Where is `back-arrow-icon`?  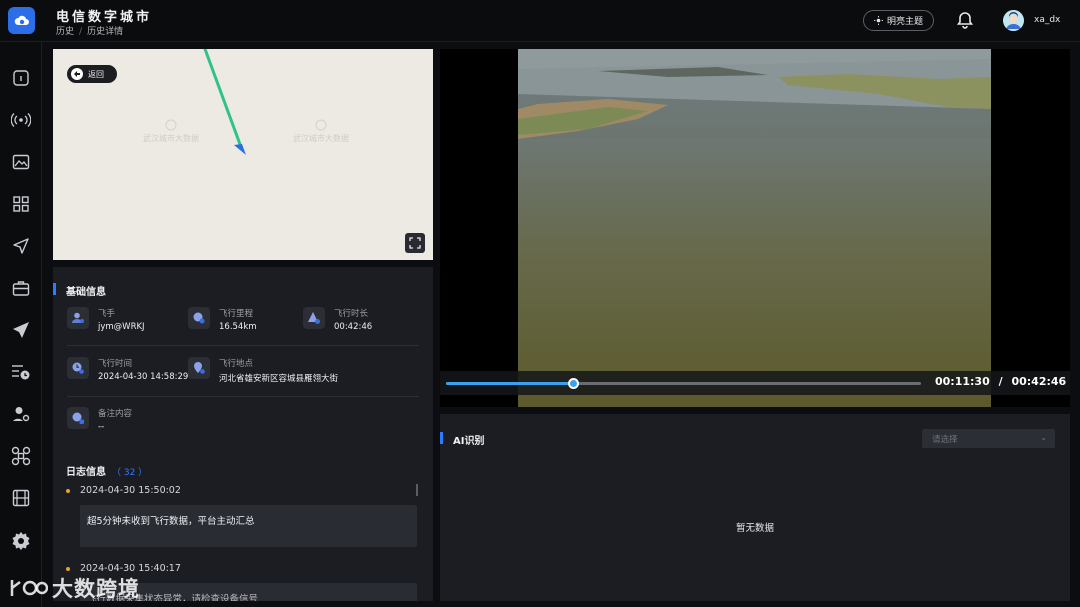 back-arrow-icon is located at coordinates (77, 74).